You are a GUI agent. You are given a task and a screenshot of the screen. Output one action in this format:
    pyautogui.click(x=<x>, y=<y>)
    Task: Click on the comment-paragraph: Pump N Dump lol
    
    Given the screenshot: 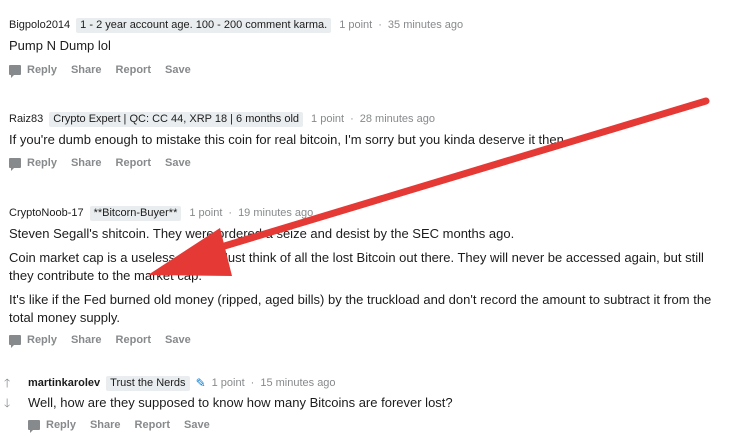 What is the action you would take?
    pyautogui.click(x=60, y=45)
    